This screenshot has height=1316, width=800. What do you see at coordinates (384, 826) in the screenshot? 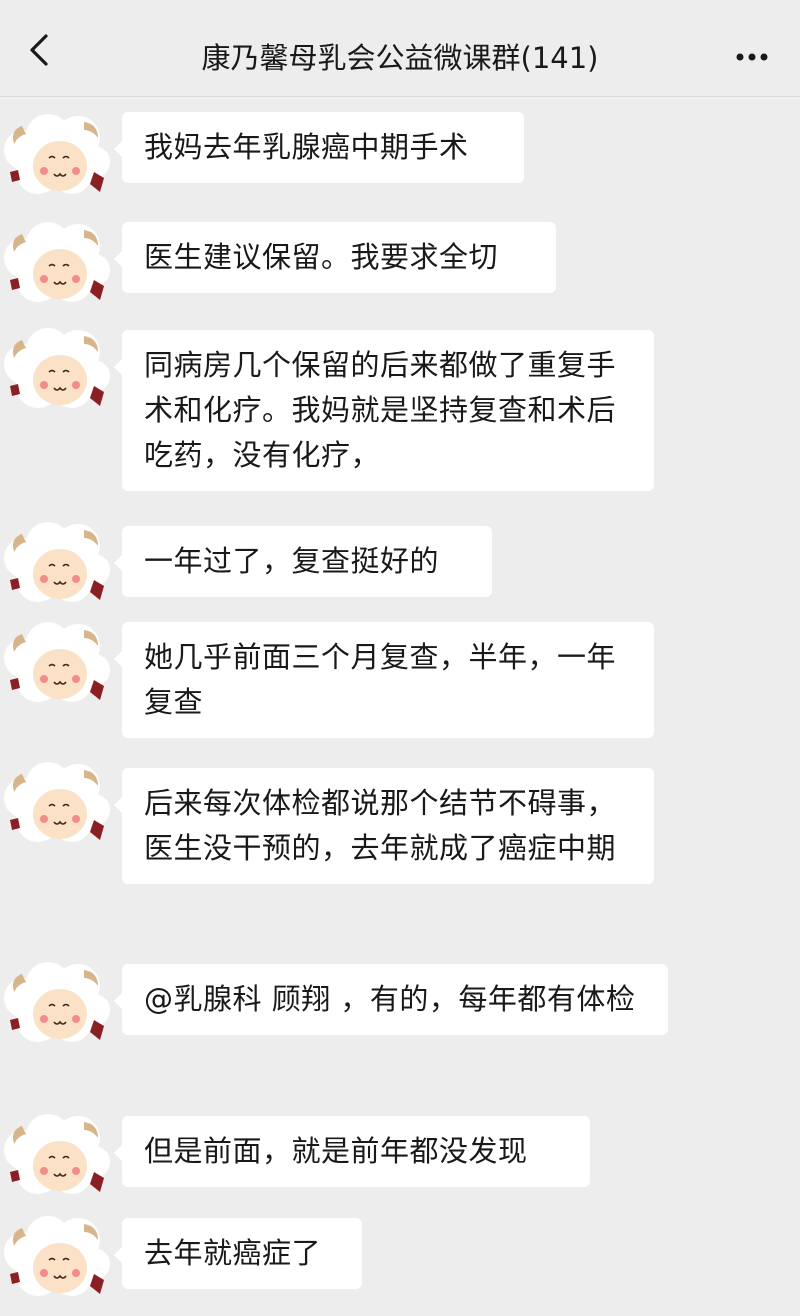
I see `message-bubble: 后来每次体检都说那个结节不碍事，医生没干预的，去年就成了癌症中期` at bounding box center [384, 826].